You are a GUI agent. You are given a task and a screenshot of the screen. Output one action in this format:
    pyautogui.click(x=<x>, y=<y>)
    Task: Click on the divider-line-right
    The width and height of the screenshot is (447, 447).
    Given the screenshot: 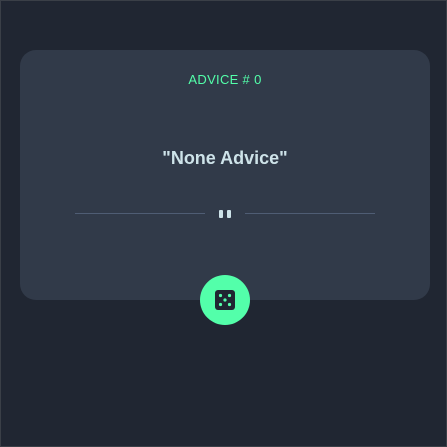 What is the action you would take?
    pyautogui.click(x=310, y=213)
    